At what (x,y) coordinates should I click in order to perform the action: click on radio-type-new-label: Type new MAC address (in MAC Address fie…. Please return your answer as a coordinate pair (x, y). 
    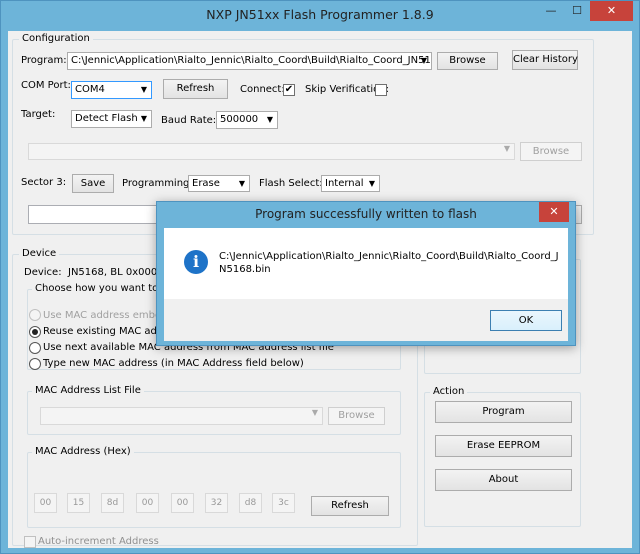
    Looking at the image, I should click on (173, 363).